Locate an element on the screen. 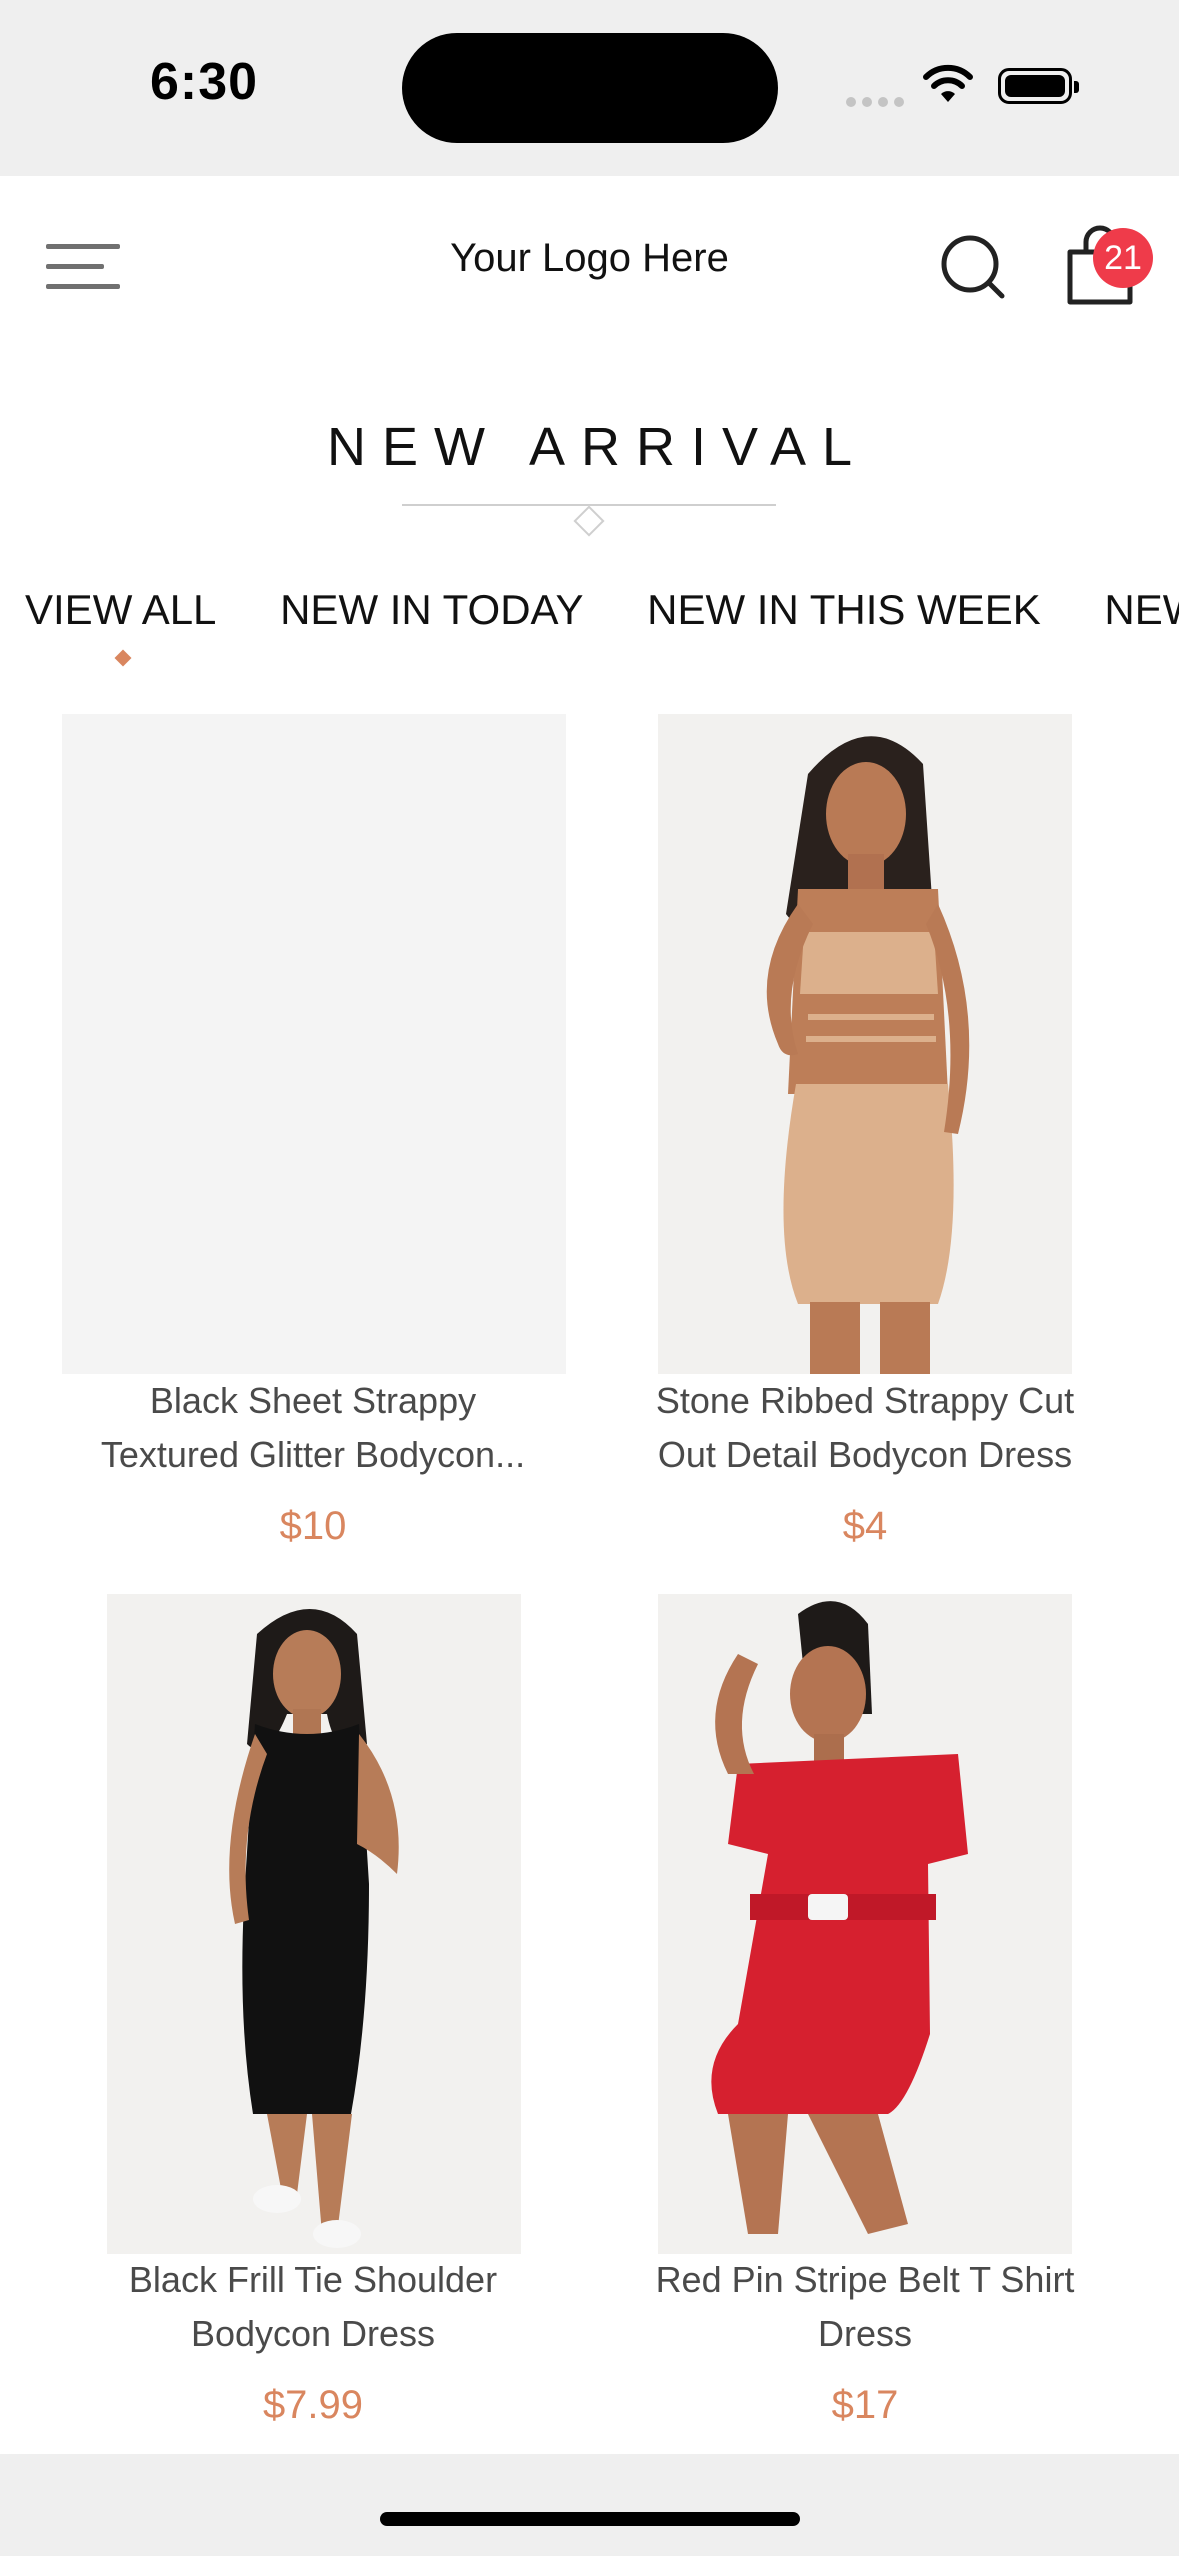 The image size is (1179, 2556). status-time: 6:30 is located at coordinates (204, 82).